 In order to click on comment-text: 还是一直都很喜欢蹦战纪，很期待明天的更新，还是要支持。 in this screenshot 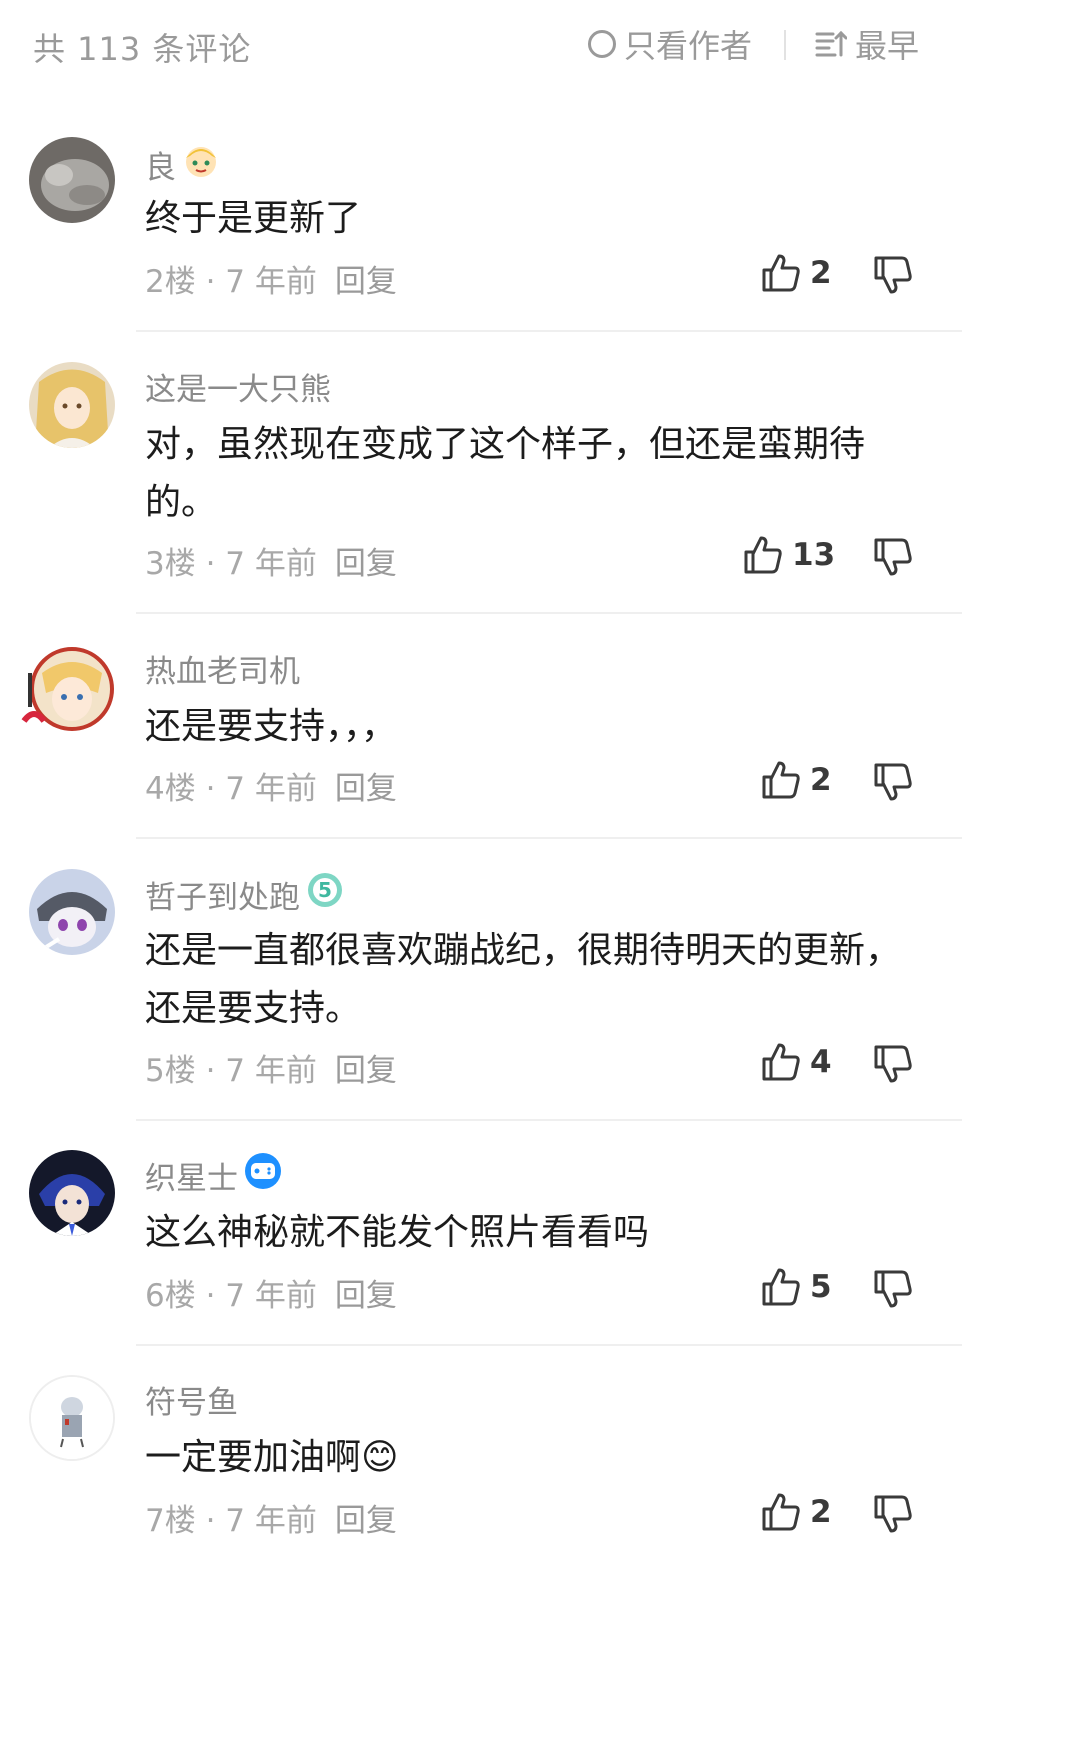, I will do `click(523, 979)`.